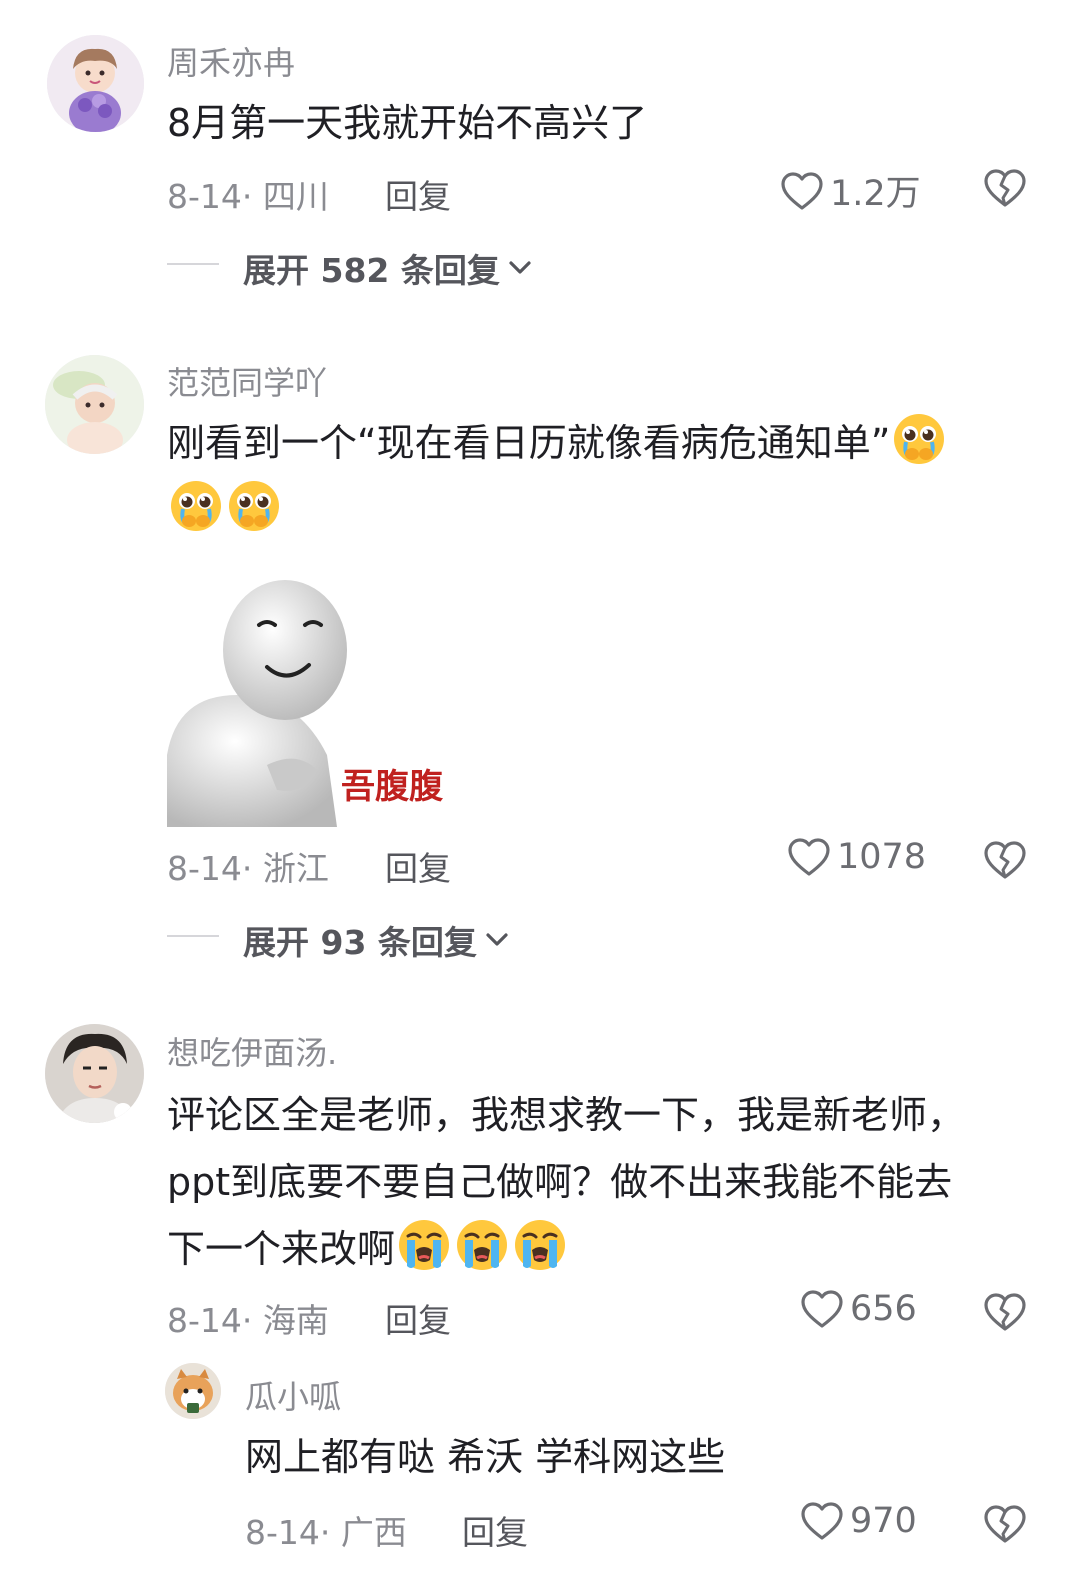 This screenshot has width=1080, height=1577. I want to click on expand-replies-label: 展开 93 条回复, so click(360, 942).